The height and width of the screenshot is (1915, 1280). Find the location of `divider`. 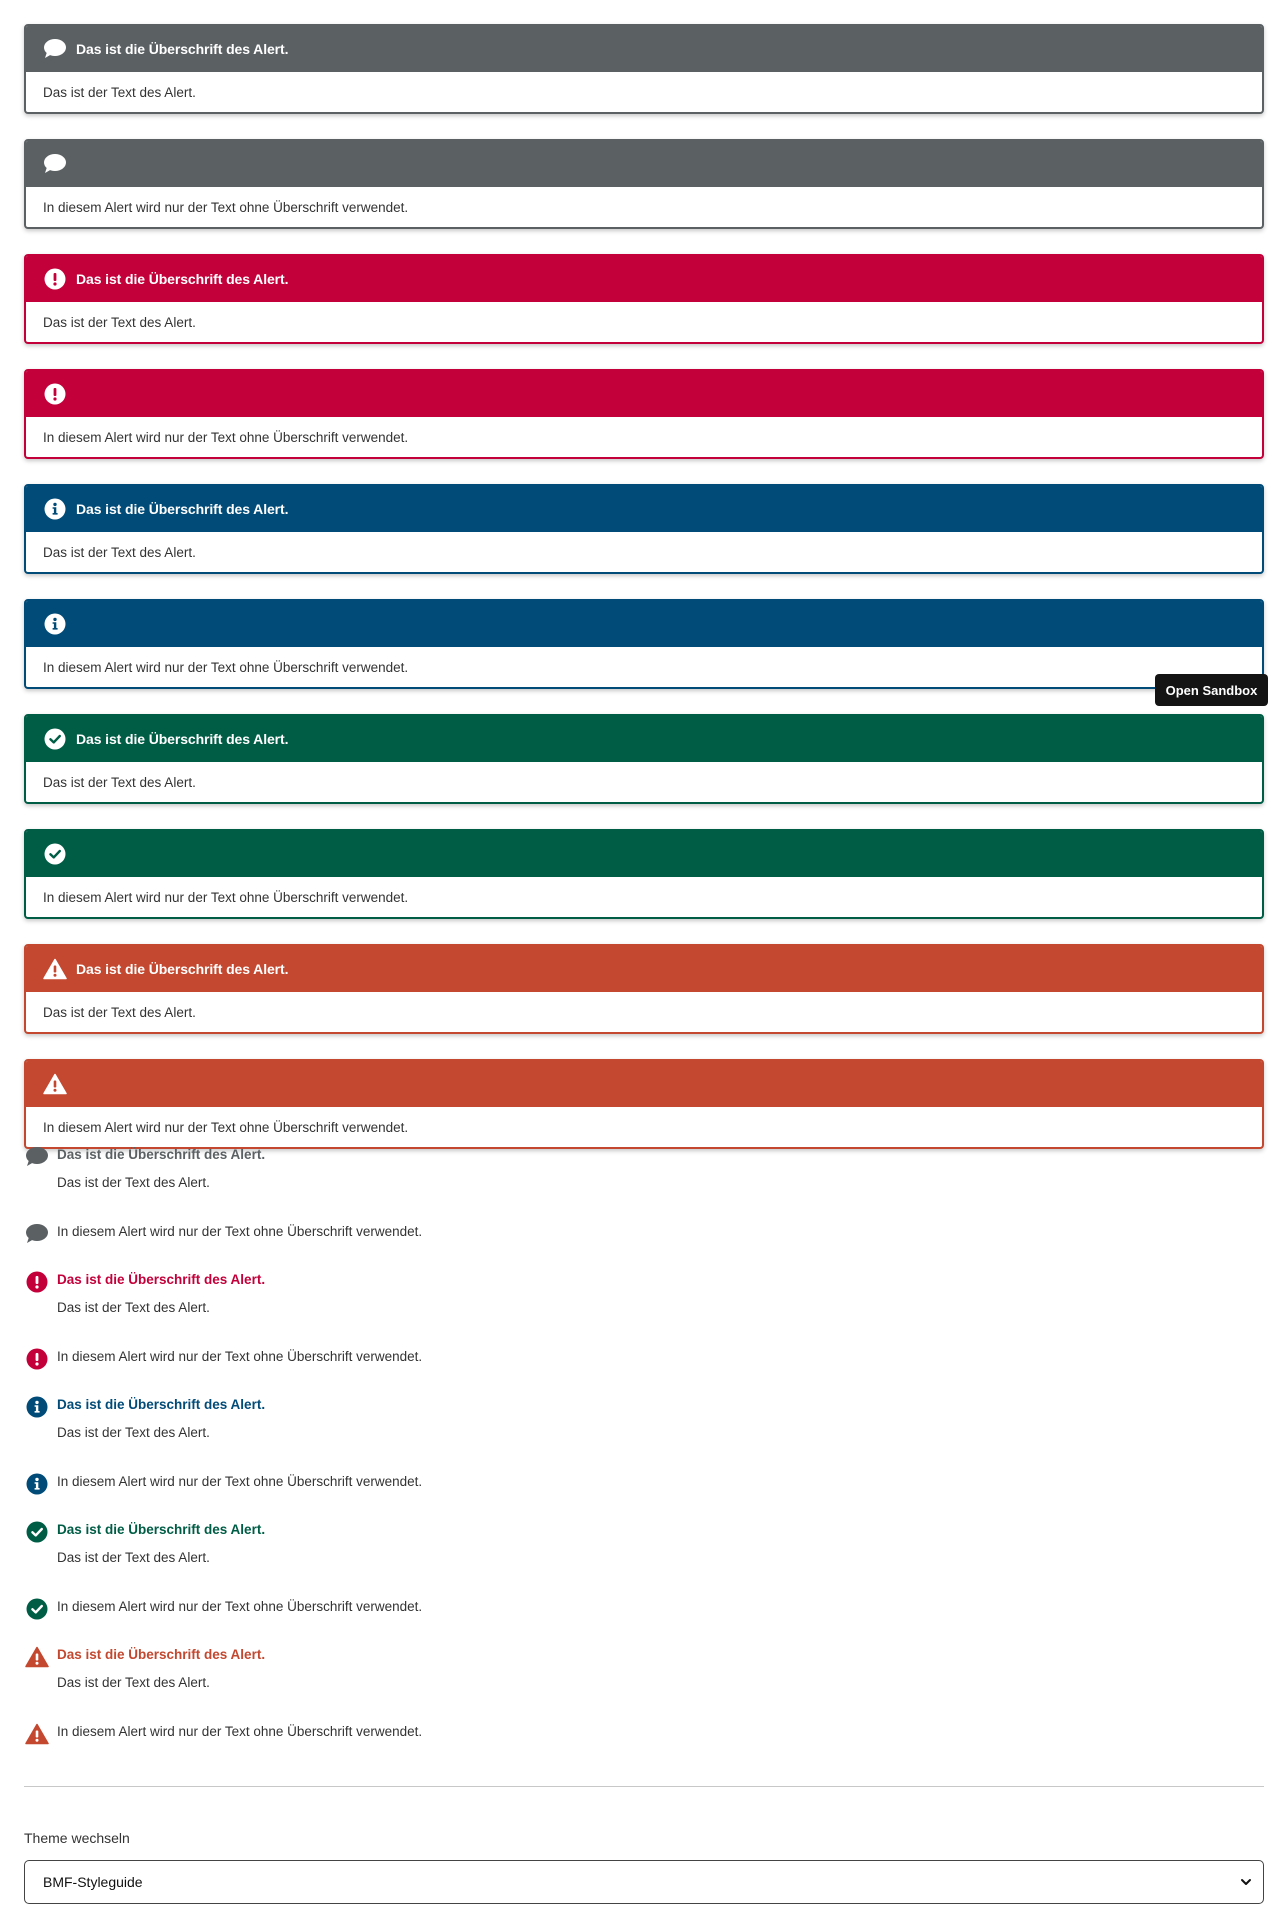

divider is located at coordinates (644, 1786).